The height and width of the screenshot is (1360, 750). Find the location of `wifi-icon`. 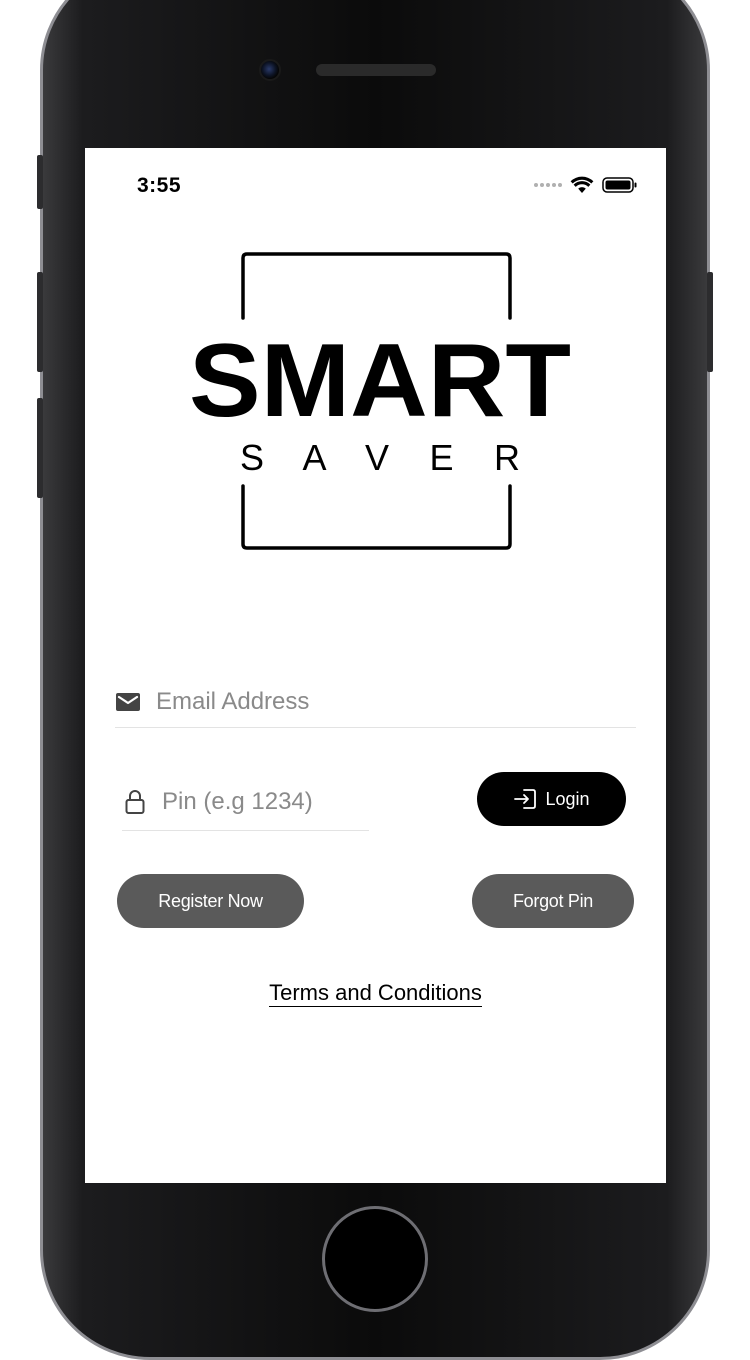

wifi-icon is located at coordinates (582, 184).